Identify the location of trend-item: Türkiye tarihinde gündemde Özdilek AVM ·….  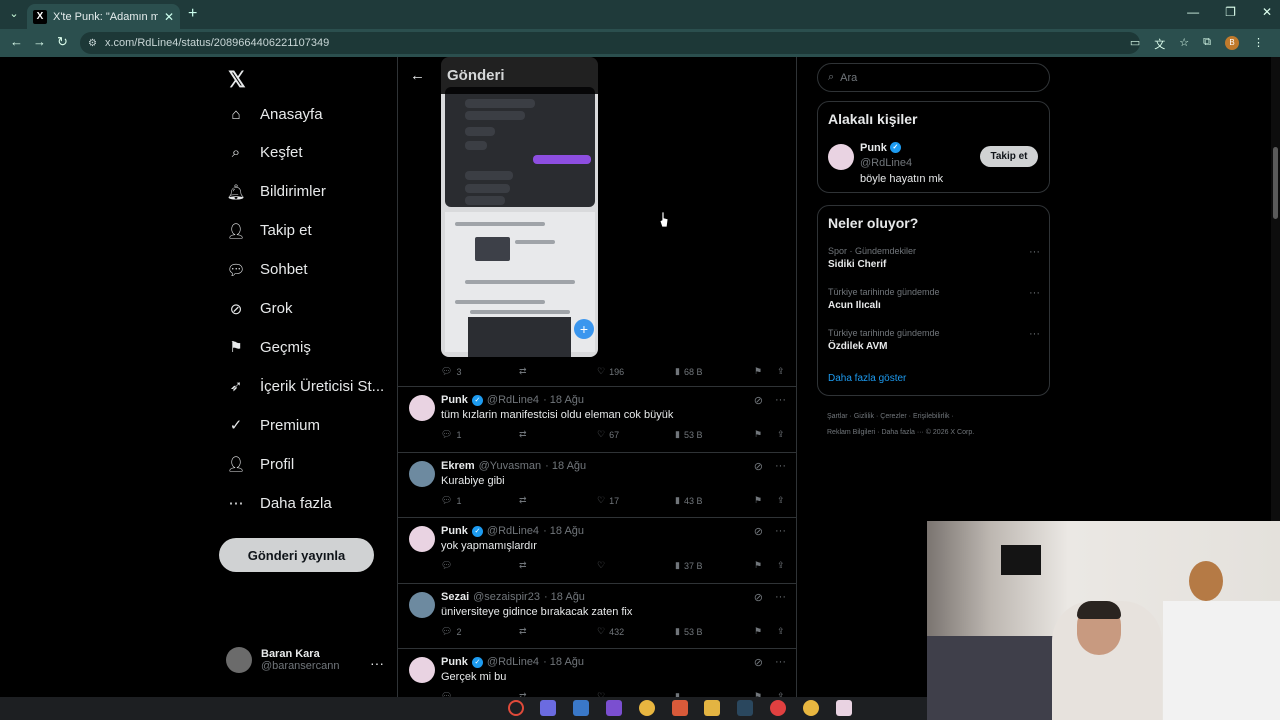
(934, 340).